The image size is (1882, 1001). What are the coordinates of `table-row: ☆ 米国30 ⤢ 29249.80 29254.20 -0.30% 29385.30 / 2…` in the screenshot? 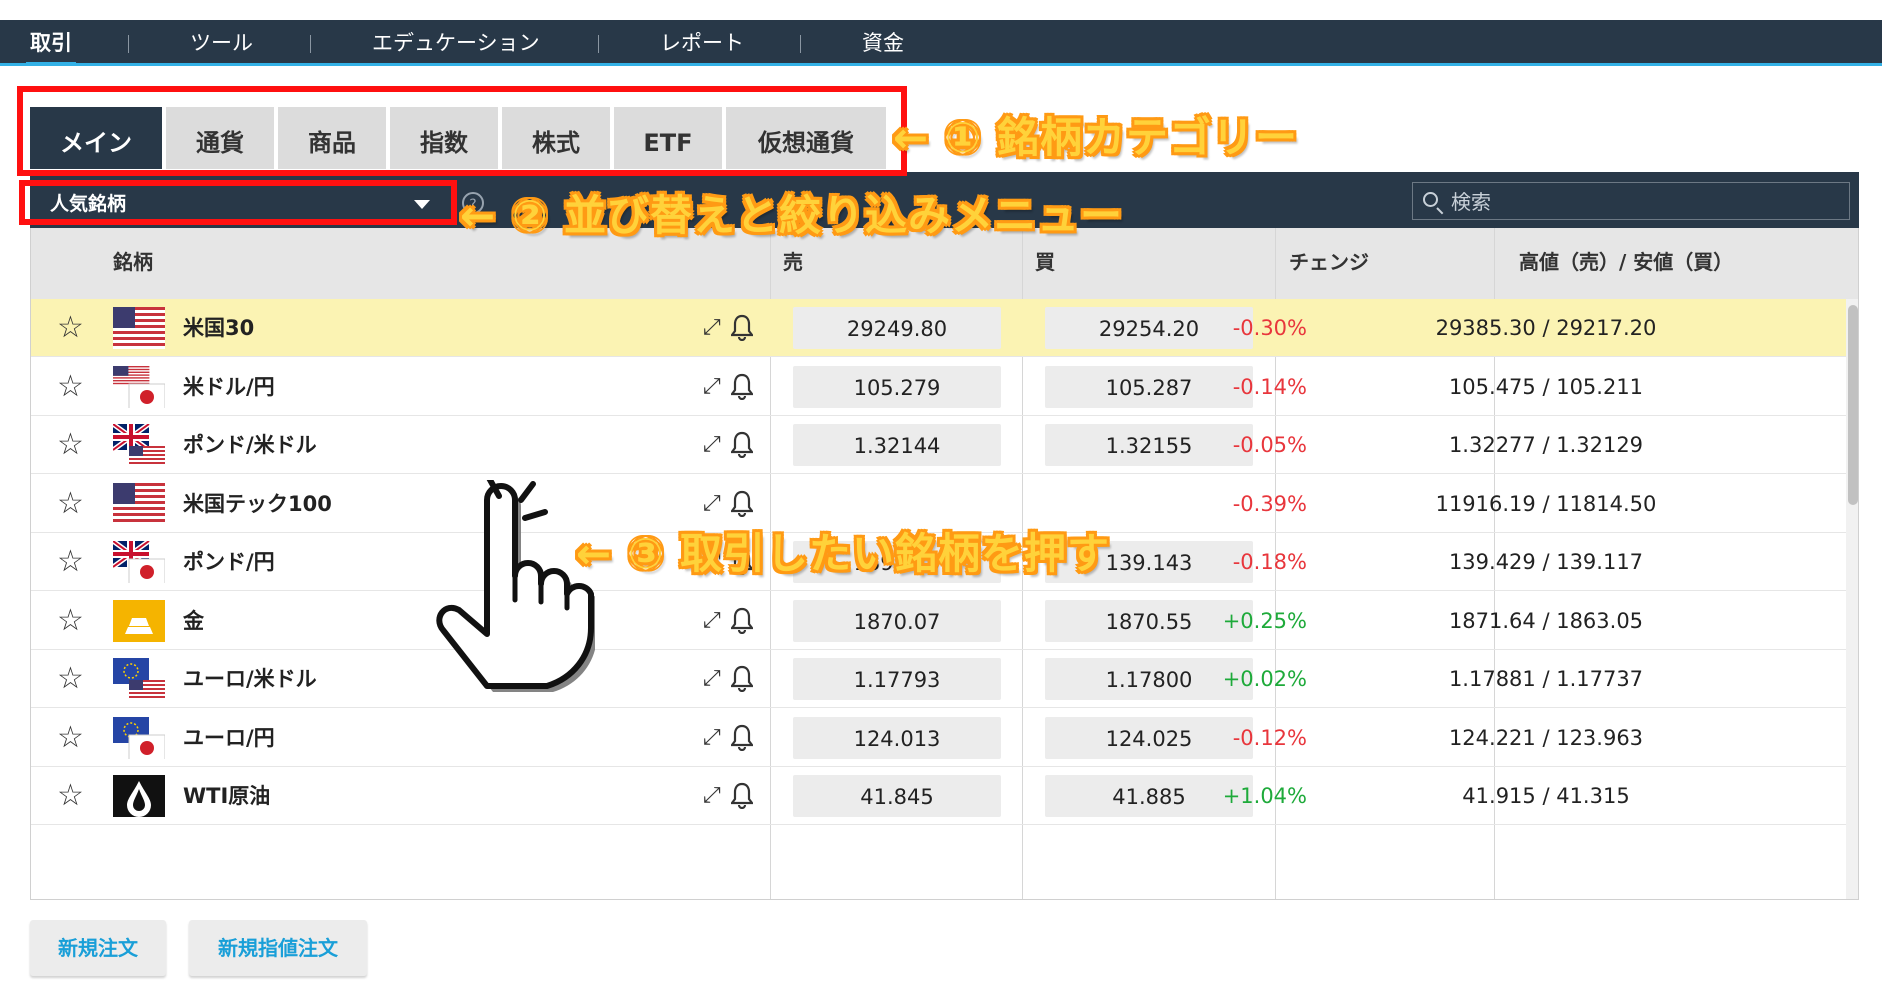 It's located at (938, 328).